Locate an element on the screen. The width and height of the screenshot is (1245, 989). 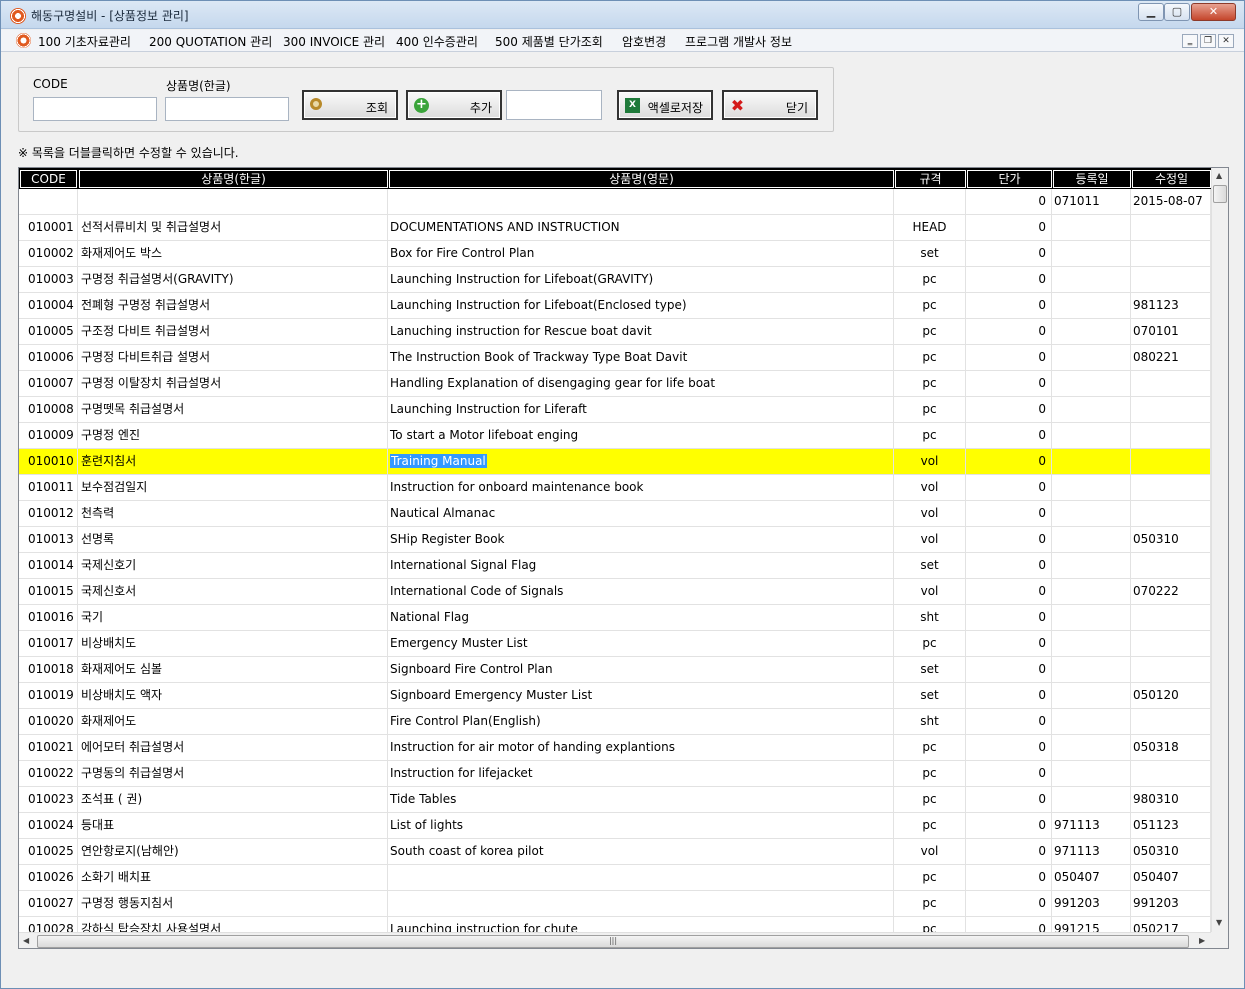
cell-name-kr: 선적서류비치 및 취급설명서 is located at coordinates (233, 227).